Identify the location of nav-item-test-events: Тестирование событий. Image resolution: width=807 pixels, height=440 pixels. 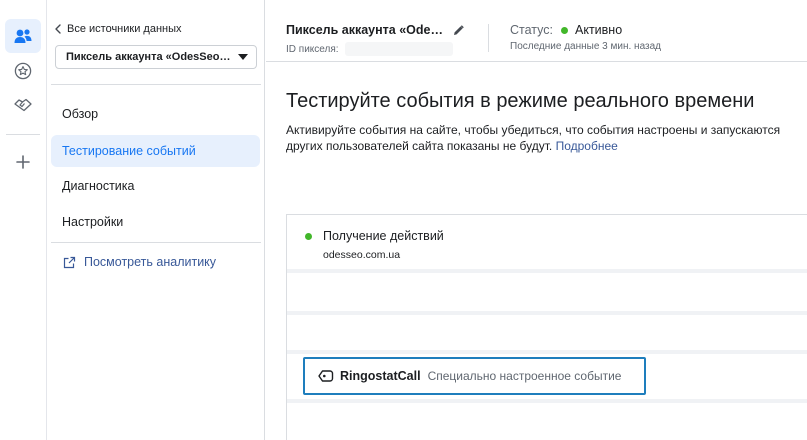
(155, 151).